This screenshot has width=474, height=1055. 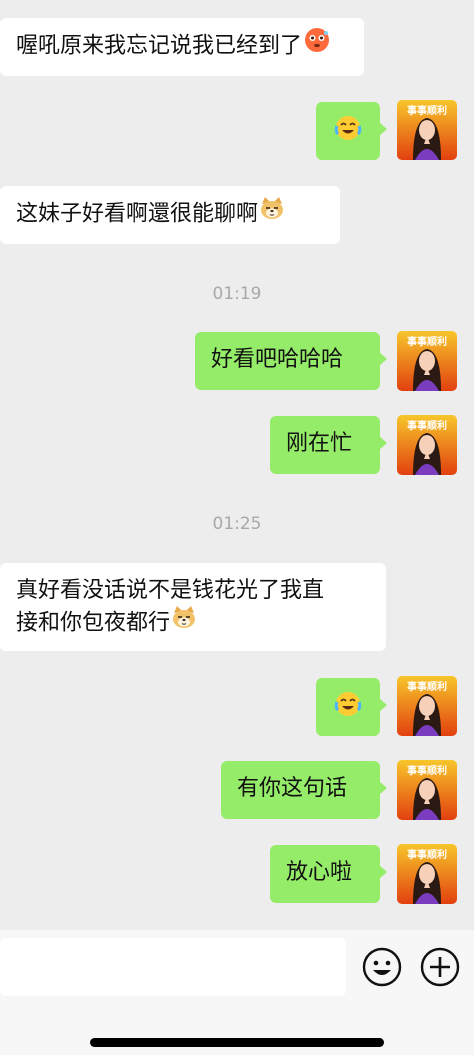 I want to click on message-bubble-sent: 放心啦, so click(x=328, y=874).